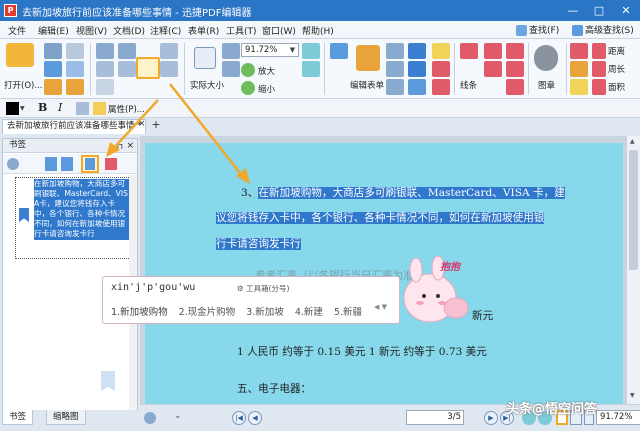 This screenshot has width=640, height=431. I want to click on cloud-tool-icon, so click(515, 87).